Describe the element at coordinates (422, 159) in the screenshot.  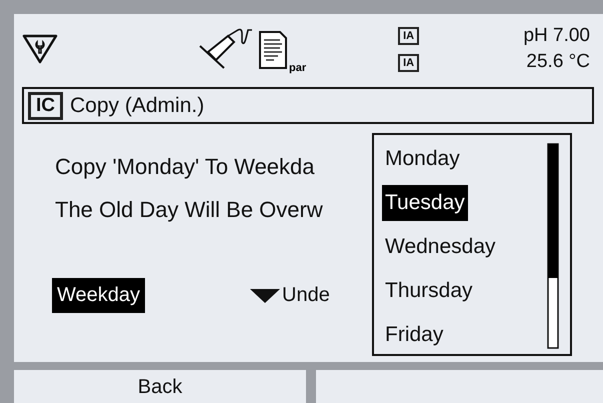
I see `dropdown-item: Monday` at that location.